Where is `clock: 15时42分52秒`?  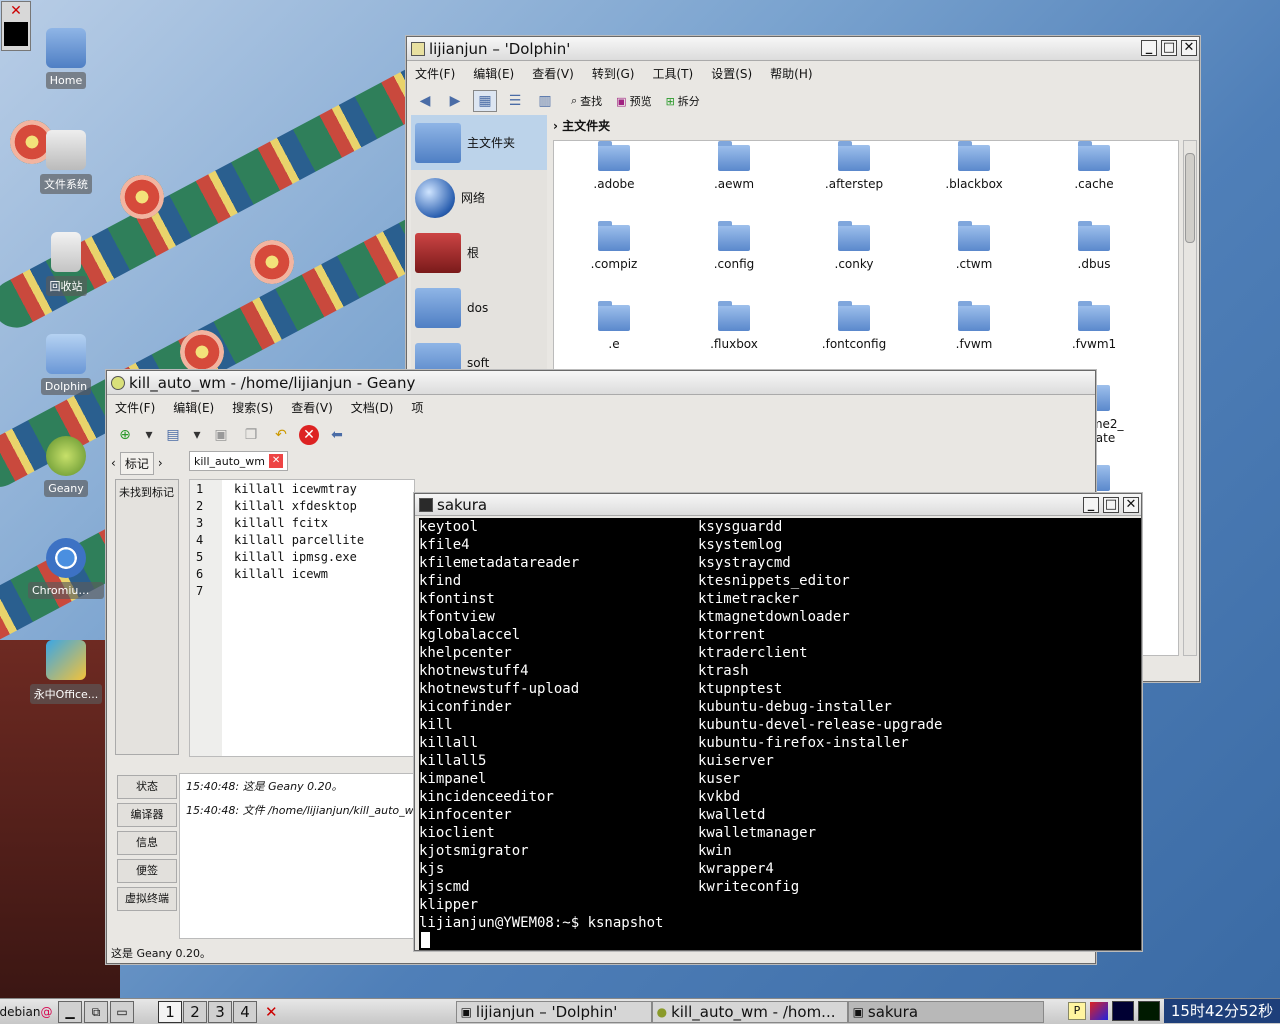
clock: 15时42分52秒 is located at coordinates (1222, 1011).